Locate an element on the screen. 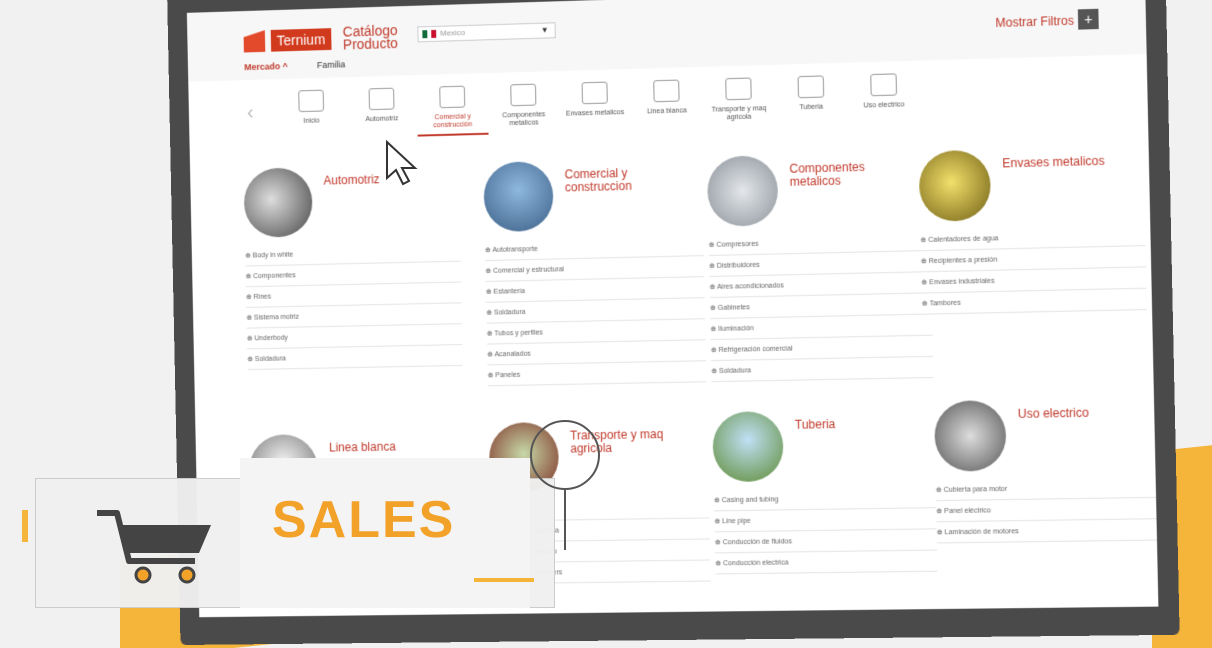 The image size is (1212, 648). mexico-flag-icon is located at coordinates (429, 34).